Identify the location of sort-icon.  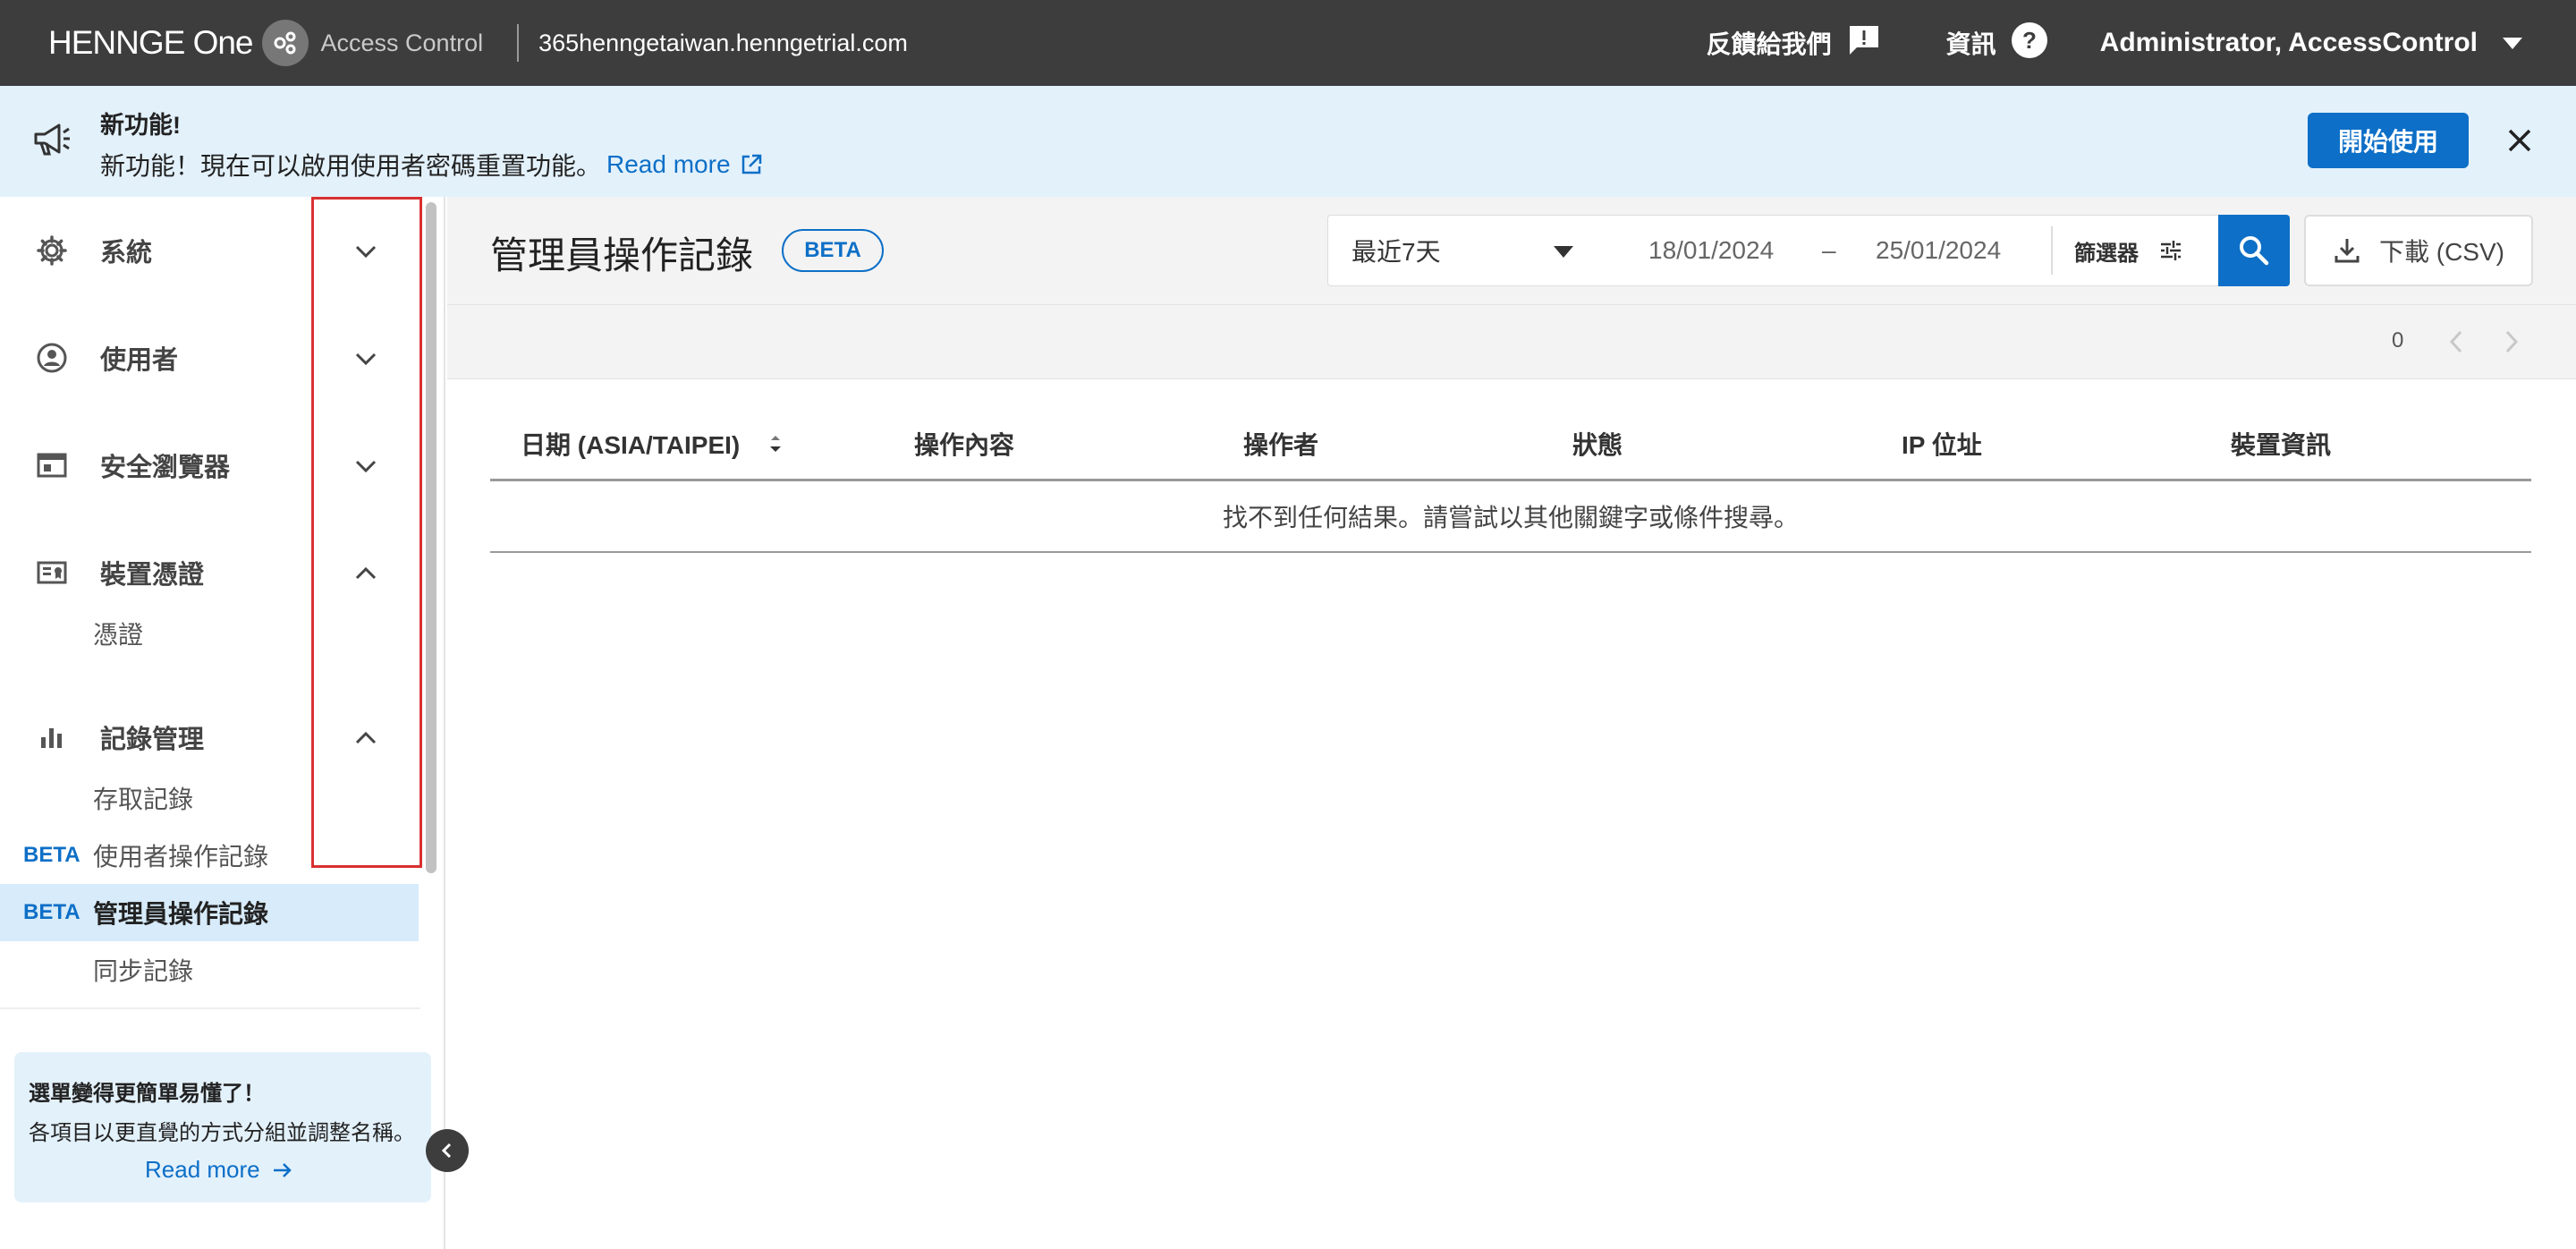
(775, 447).